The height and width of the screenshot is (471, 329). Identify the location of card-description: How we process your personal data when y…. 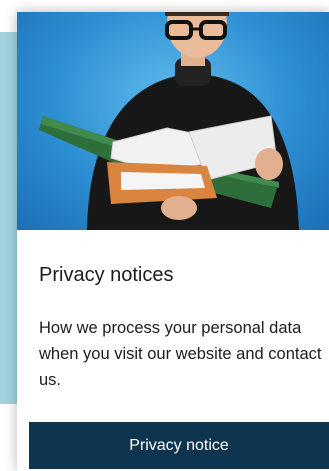
(180, 354).